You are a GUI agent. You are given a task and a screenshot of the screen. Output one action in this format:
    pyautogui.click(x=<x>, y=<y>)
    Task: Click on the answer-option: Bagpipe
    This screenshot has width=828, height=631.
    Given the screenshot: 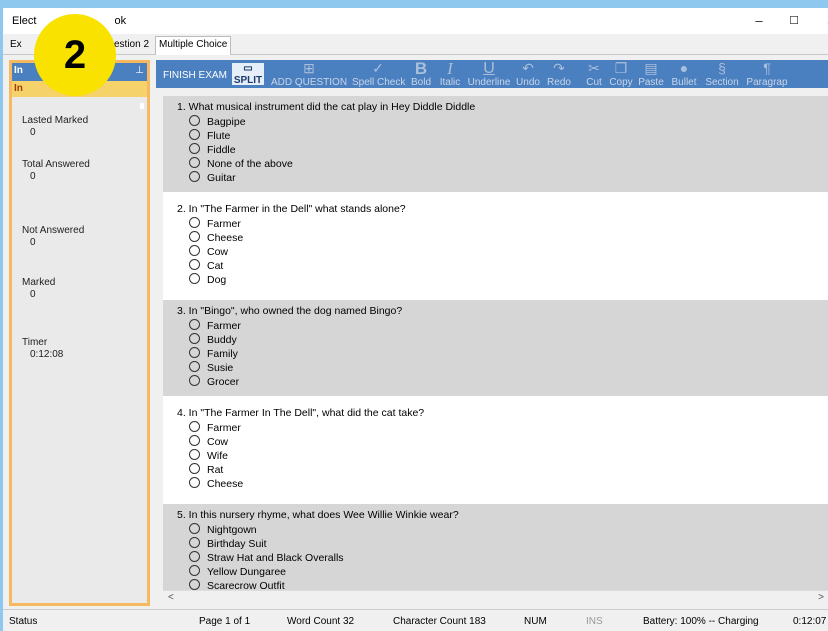 What is the action you would take?
    pyautogui.click(x=217, y=121)
    